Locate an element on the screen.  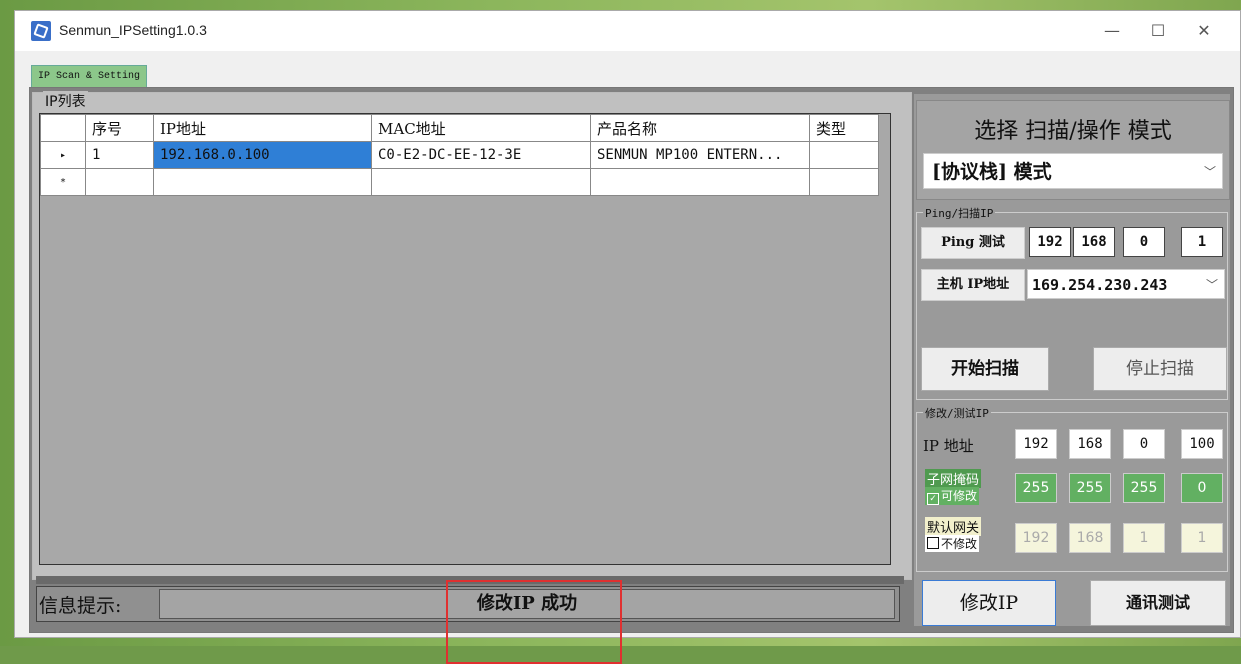
row-header-corner is located at coordinates (63, 128).